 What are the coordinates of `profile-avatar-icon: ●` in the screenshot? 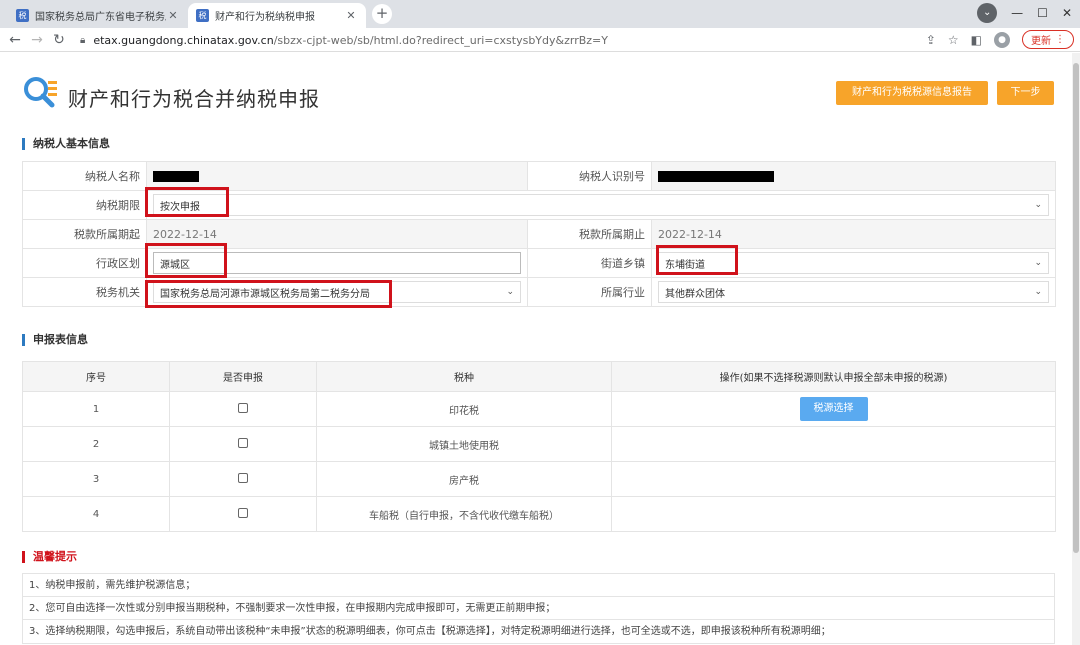 It's located at (1002, 39).